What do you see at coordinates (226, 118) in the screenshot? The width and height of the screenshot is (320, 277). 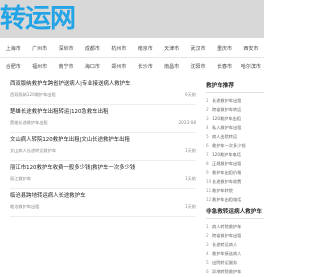 I see `sidebar-link-text: 120救护车出租` at bounding box center [226, 118].